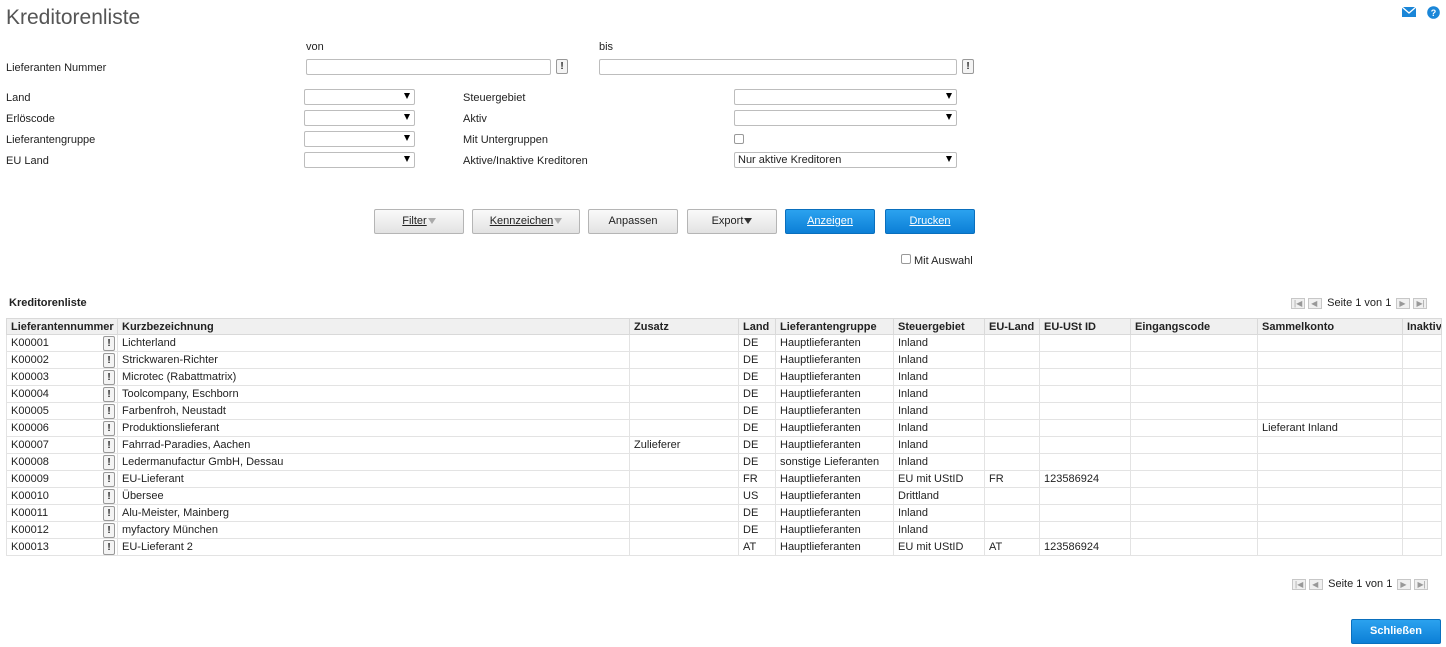 Image resolution: width=1446 pixels, height=647 pixels. Describe the element at coordinates (359, 97) in the screenshot. I see `land-select` at that location.